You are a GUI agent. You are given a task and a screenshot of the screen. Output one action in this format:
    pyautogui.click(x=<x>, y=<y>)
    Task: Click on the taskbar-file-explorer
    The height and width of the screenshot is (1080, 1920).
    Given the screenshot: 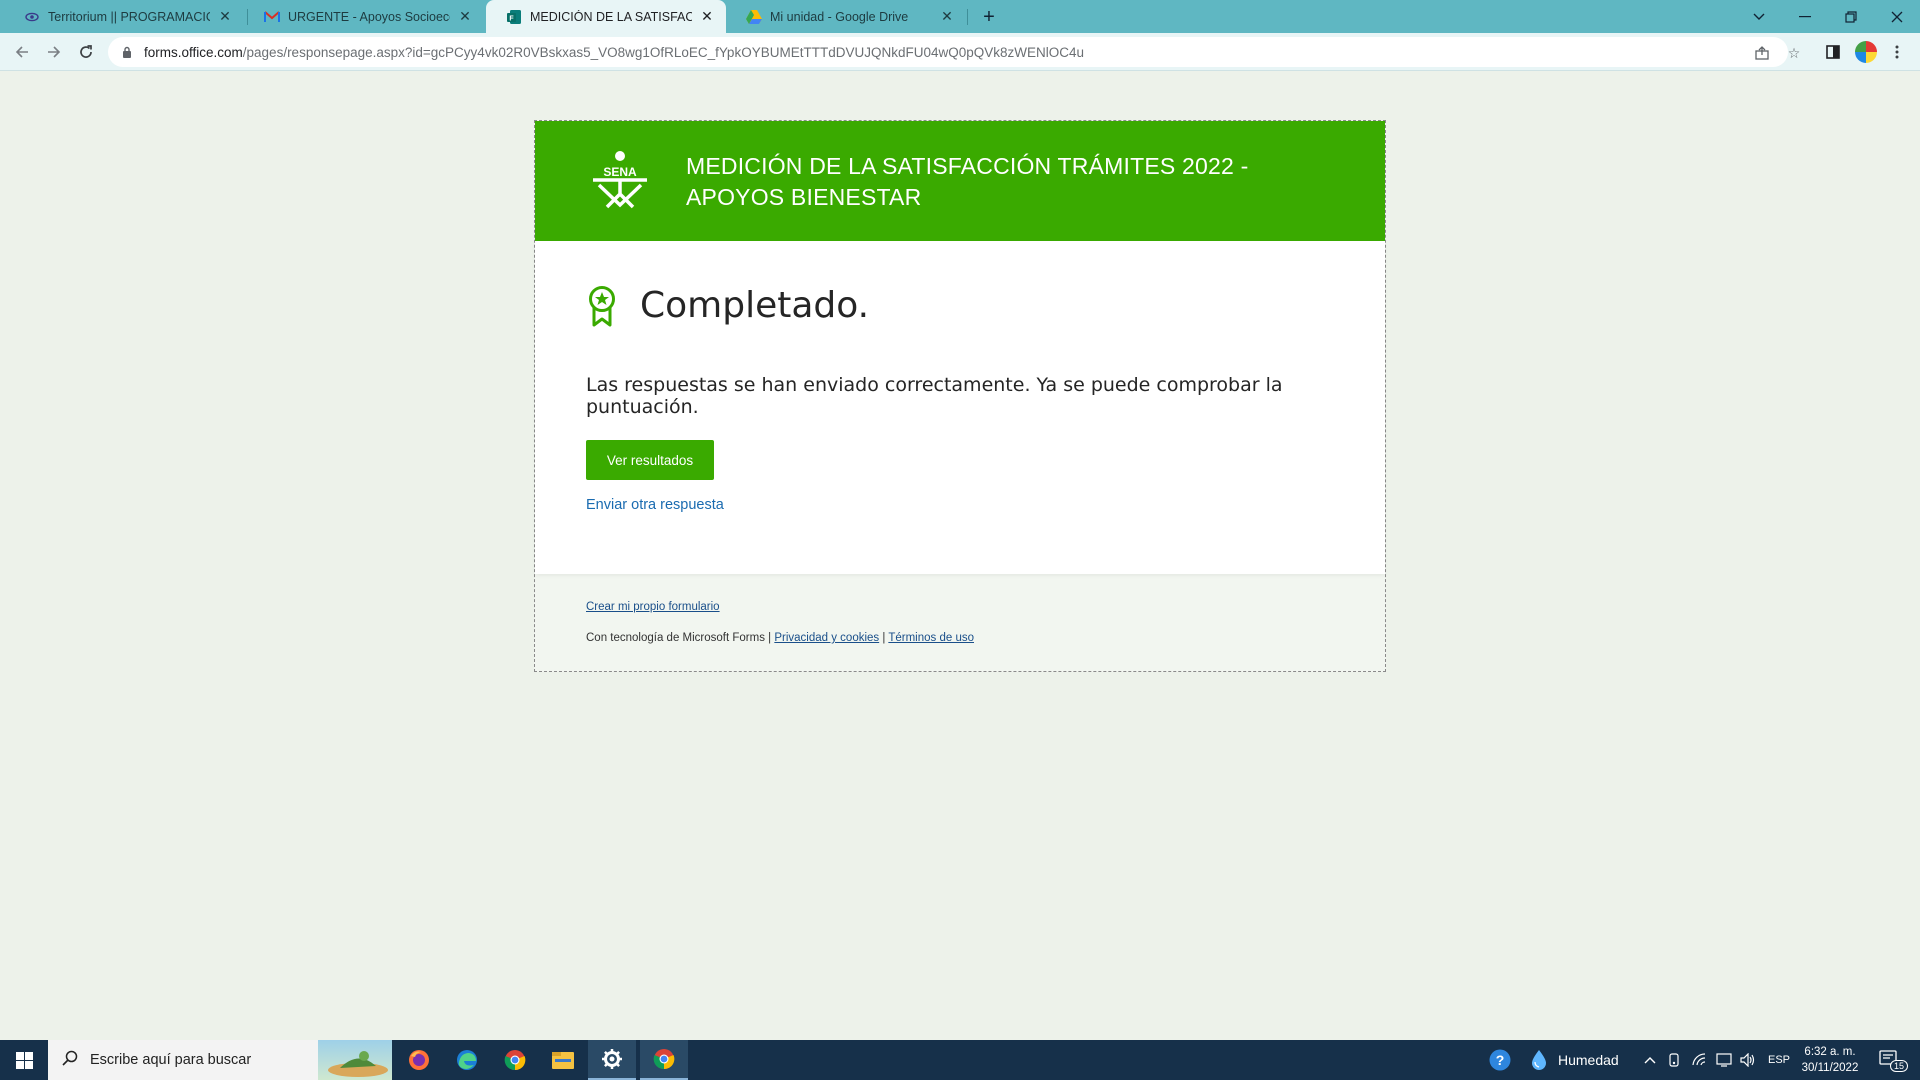 What is the action you would take?
    pyautogui.click(x=563, y=1060)
    